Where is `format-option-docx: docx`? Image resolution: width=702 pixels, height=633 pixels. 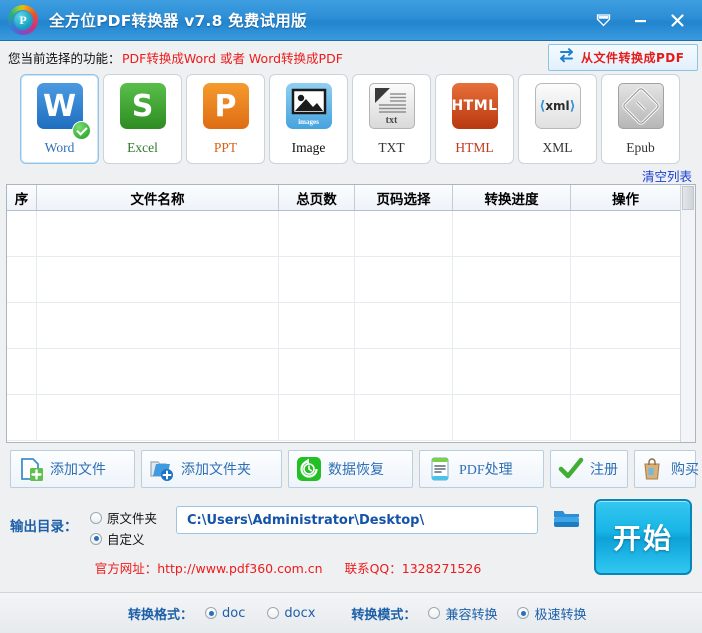
format-option-docx: docx is located at coordinates (291, 613).